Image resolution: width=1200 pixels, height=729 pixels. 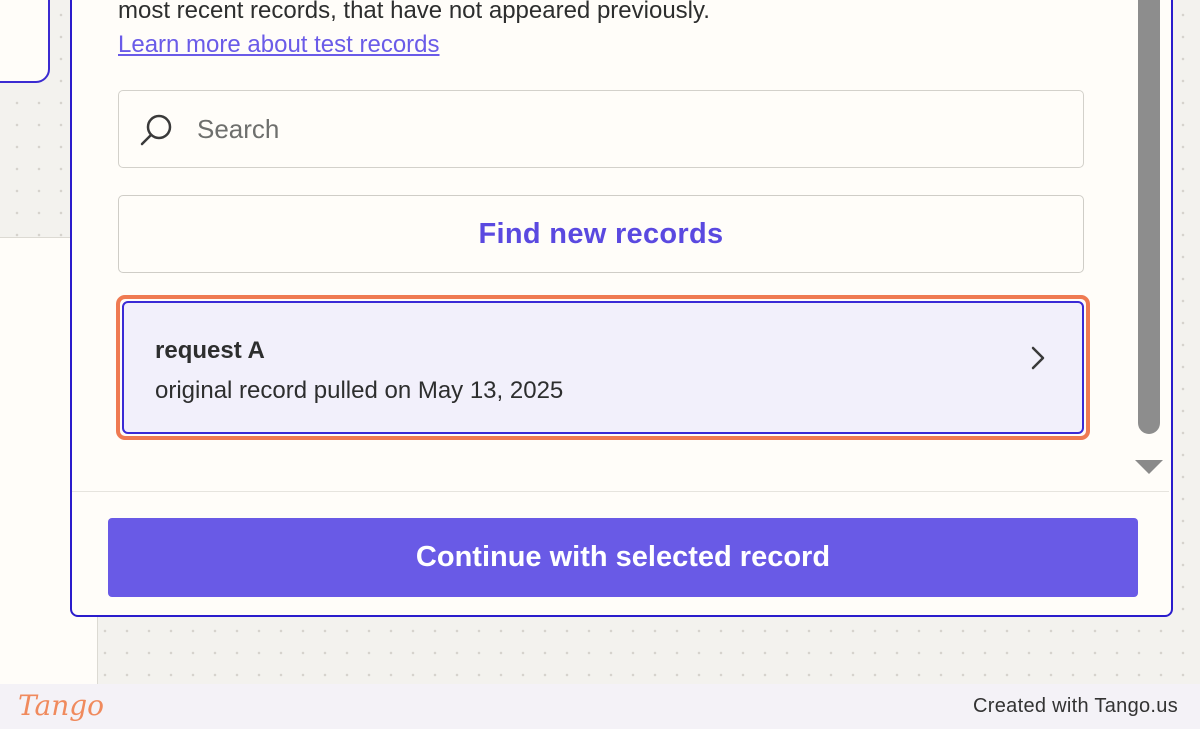 What do you see at coordinates (210, 350) in the screenshot?
I see `record-title: request A` at bounding box center [210, 350].